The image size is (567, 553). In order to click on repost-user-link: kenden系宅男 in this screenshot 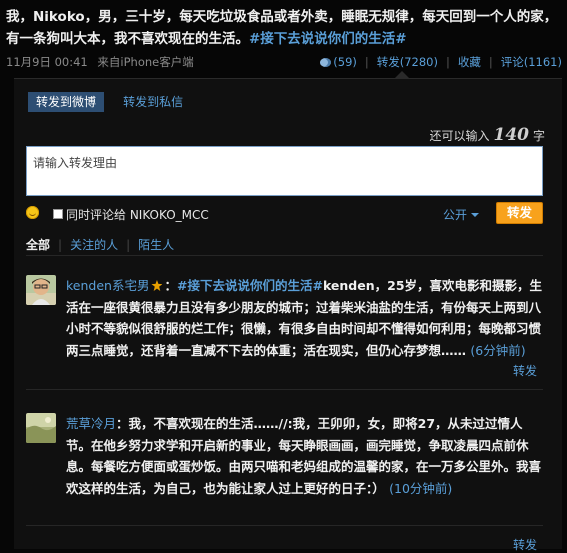, I will do `click(107, 285)`.